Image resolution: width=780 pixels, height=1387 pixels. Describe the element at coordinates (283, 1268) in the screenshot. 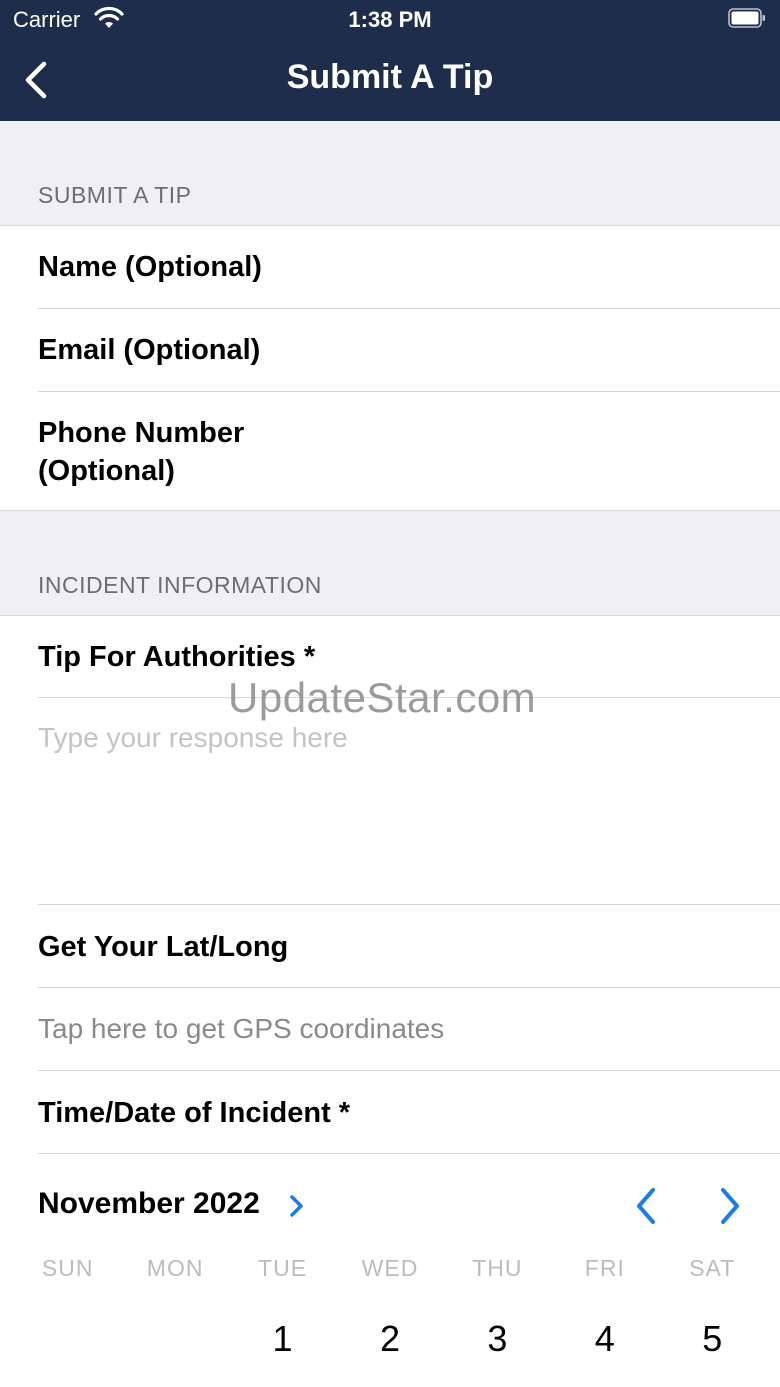

I see `weekday-label: TUE` at that location.